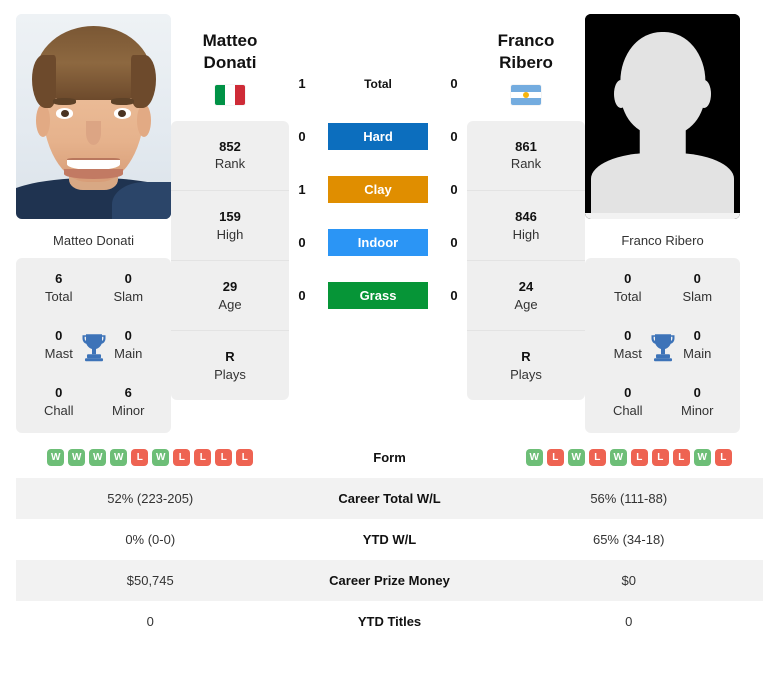  Describe the element at coordinates (302, 136) in the screenshot. I see `h2h-hard-left: 0` at that location.